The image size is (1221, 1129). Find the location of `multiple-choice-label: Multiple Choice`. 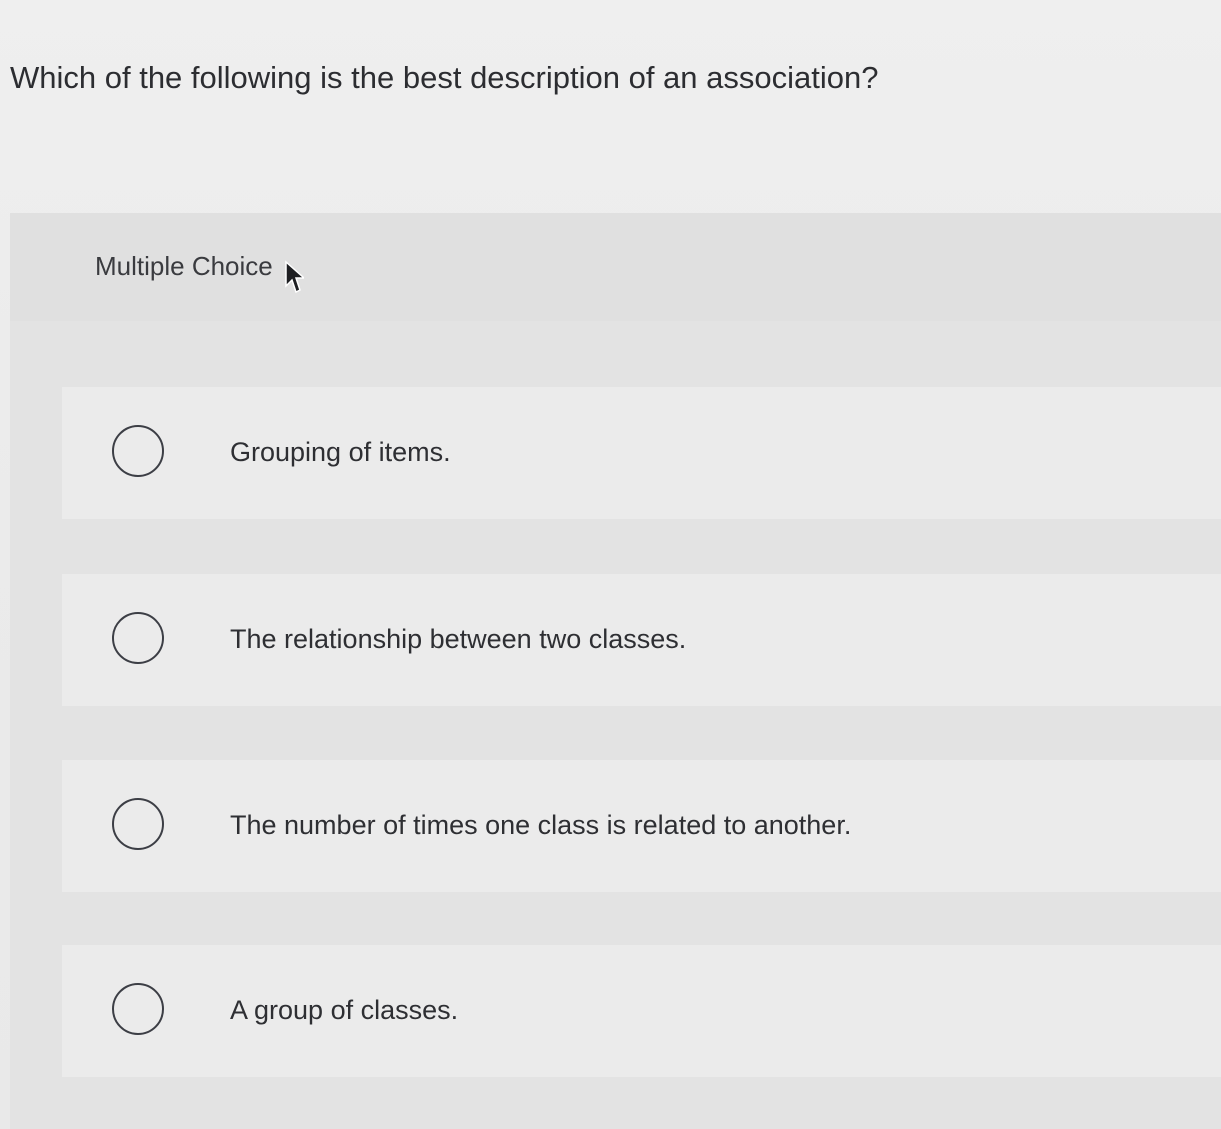

multiple-choice-label: Multiple Choice is located at coordinates (184, 266).